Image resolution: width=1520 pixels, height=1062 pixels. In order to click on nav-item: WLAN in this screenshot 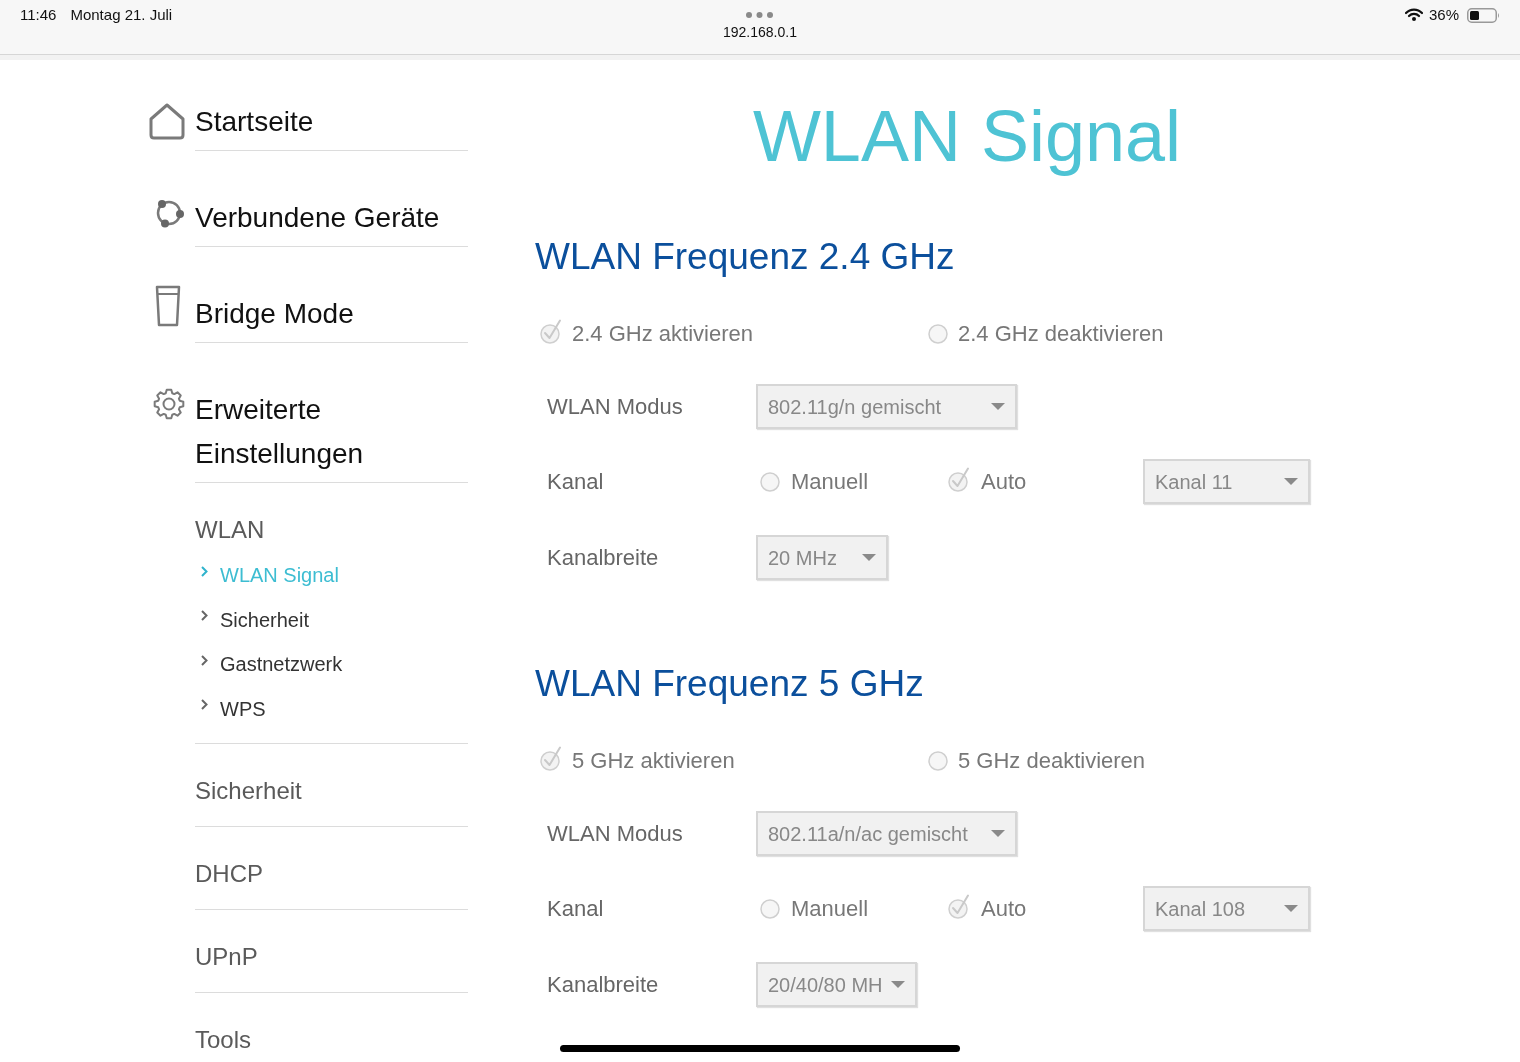, I will do `click(230, 530)`.